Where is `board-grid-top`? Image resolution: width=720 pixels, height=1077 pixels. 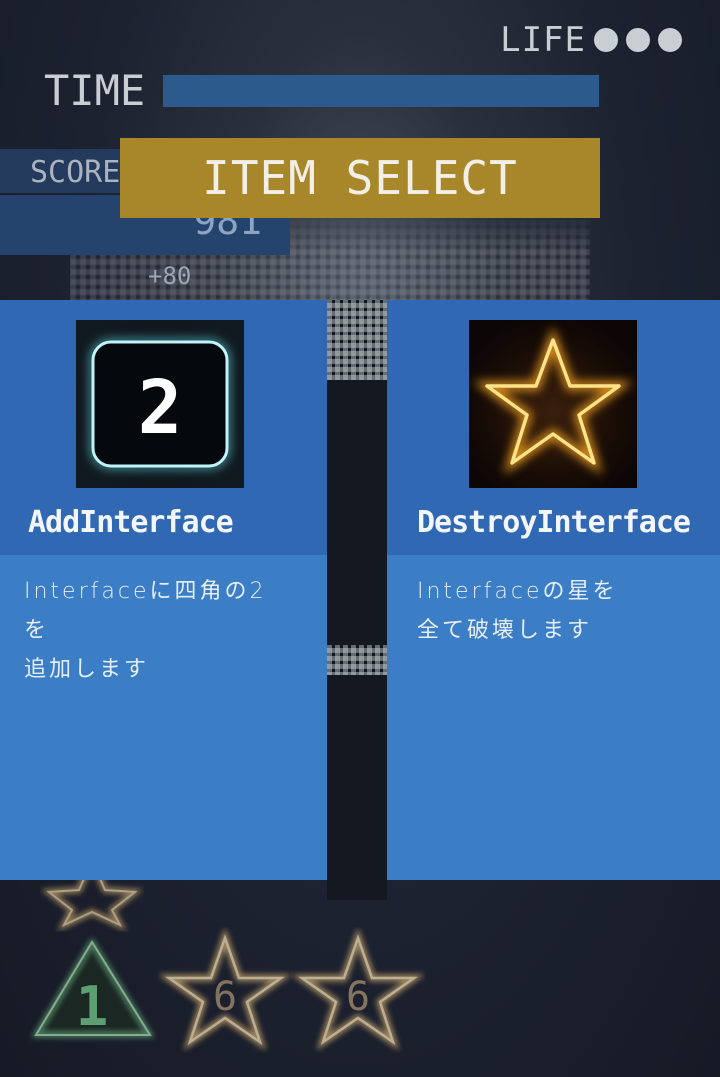
board-grid-top is located at coordinates (357, 340).